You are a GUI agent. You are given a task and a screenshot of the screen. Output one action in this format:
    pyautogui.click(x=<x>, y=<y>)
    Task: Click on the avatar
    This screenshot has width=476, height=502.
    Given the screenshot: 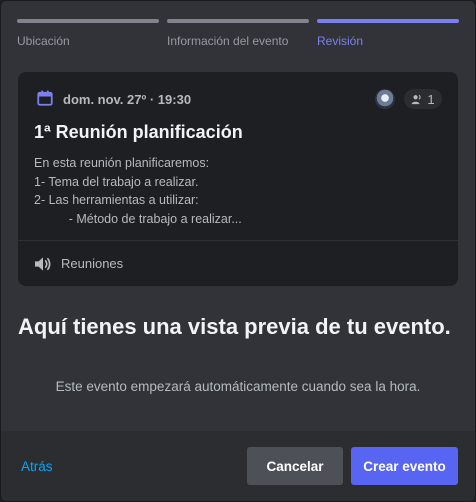 What is the action you would take?
    pyautogui.click(x=385, y=99)
    